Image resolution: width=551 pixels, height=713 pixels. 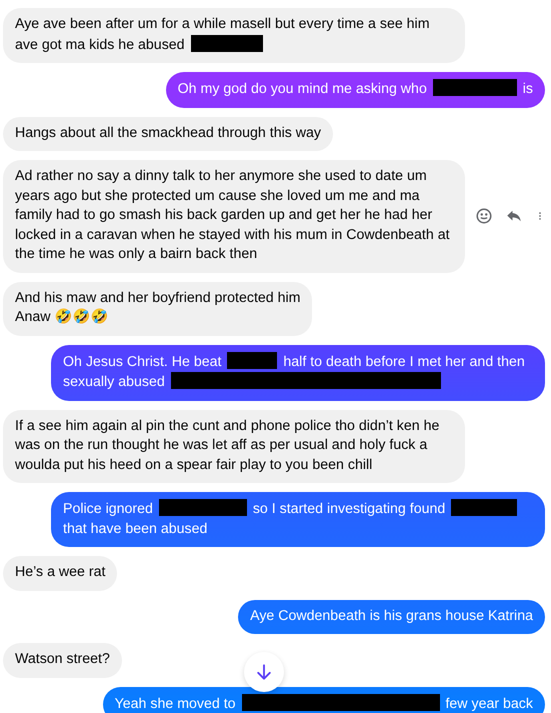 What do you see at coordinates (391, 616) in the screenshot?
I see `message-text: Aye Cowdenbeath is his grans house Katrina` at bounding box center [391, 616].